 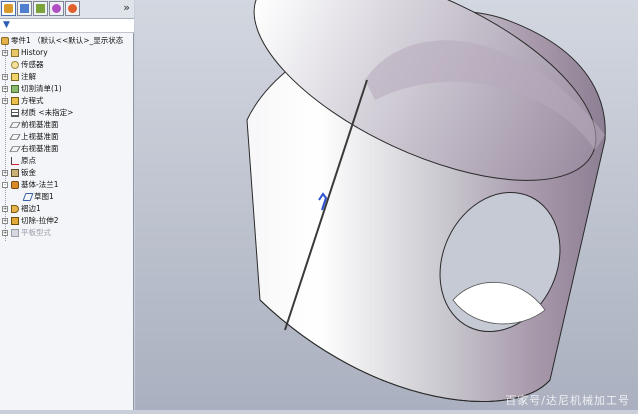 I want to click on feature-manager-tabs: », so click(x=67, y=9).